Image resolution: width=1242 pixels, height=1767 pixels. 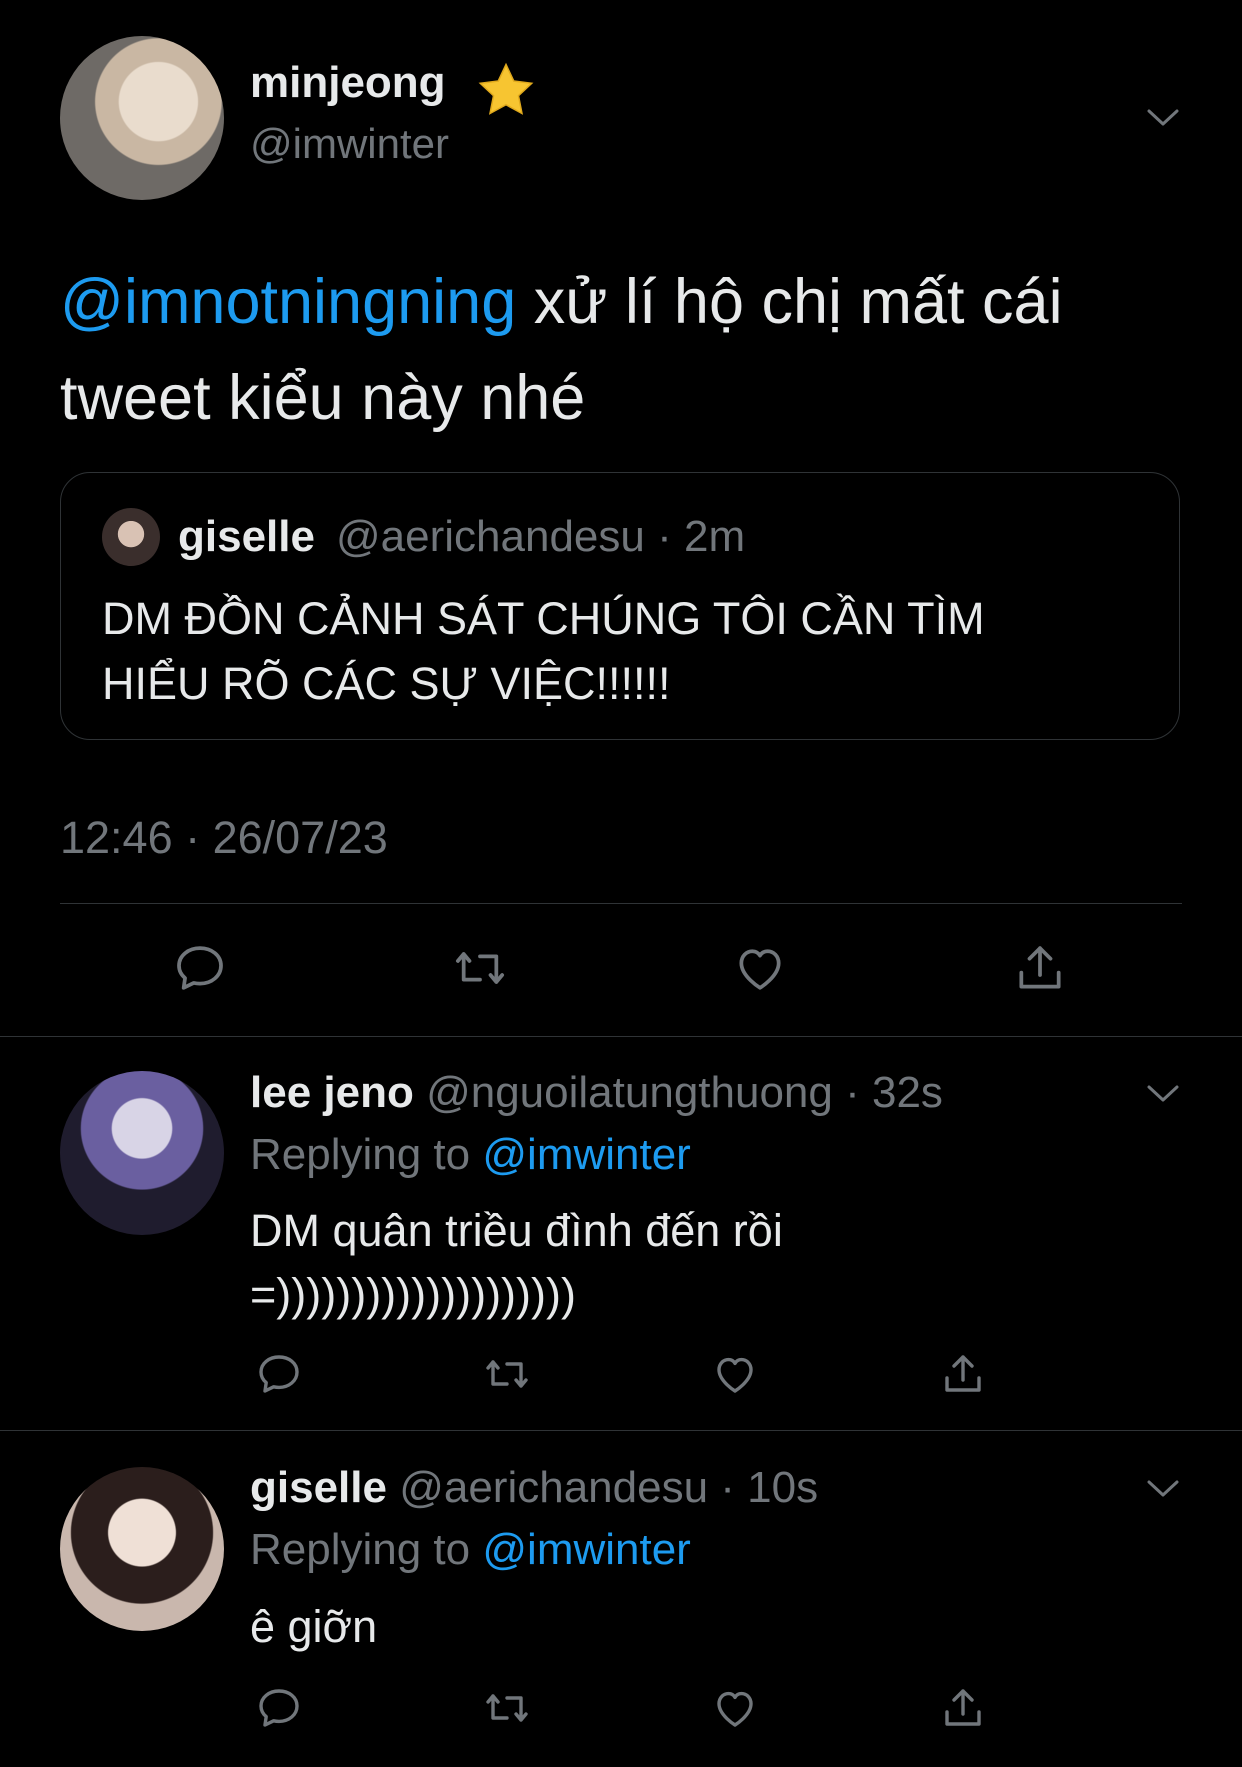 What do you see at coordinates (348, 83) in the screenshot?
I see `author-name: minjeong` at bounding box center [348, 83].